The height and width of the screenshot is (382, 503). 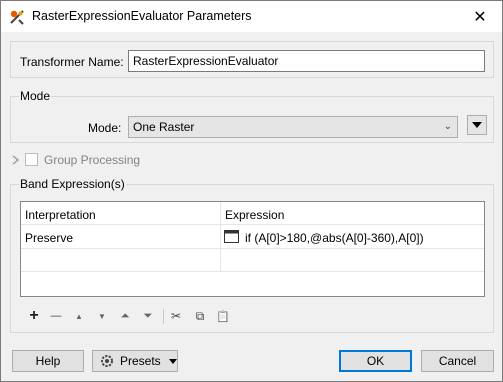 What do you see at coordinates (60, 215) in the screenshot?
I see `column-header-interpretation: Interpretation` at bounding box center [60, 215].